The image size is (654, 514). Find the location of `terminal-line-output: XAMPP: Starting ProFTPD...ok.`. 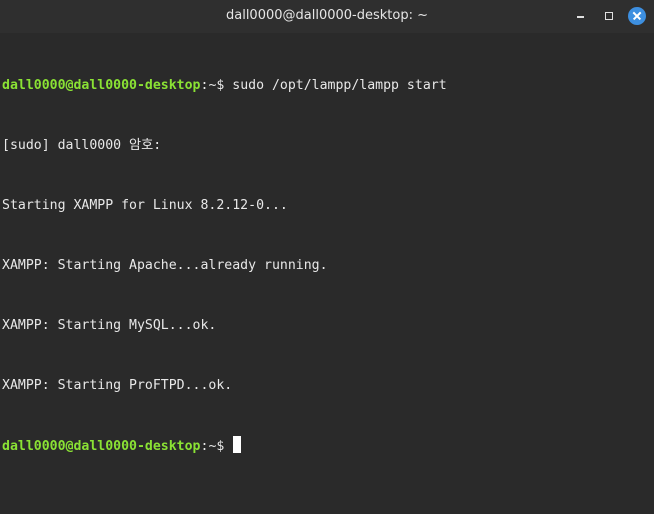

terminal-line-output: XAMPP: Starting ProFTPD...ok. is located at coordinates (117, 385).